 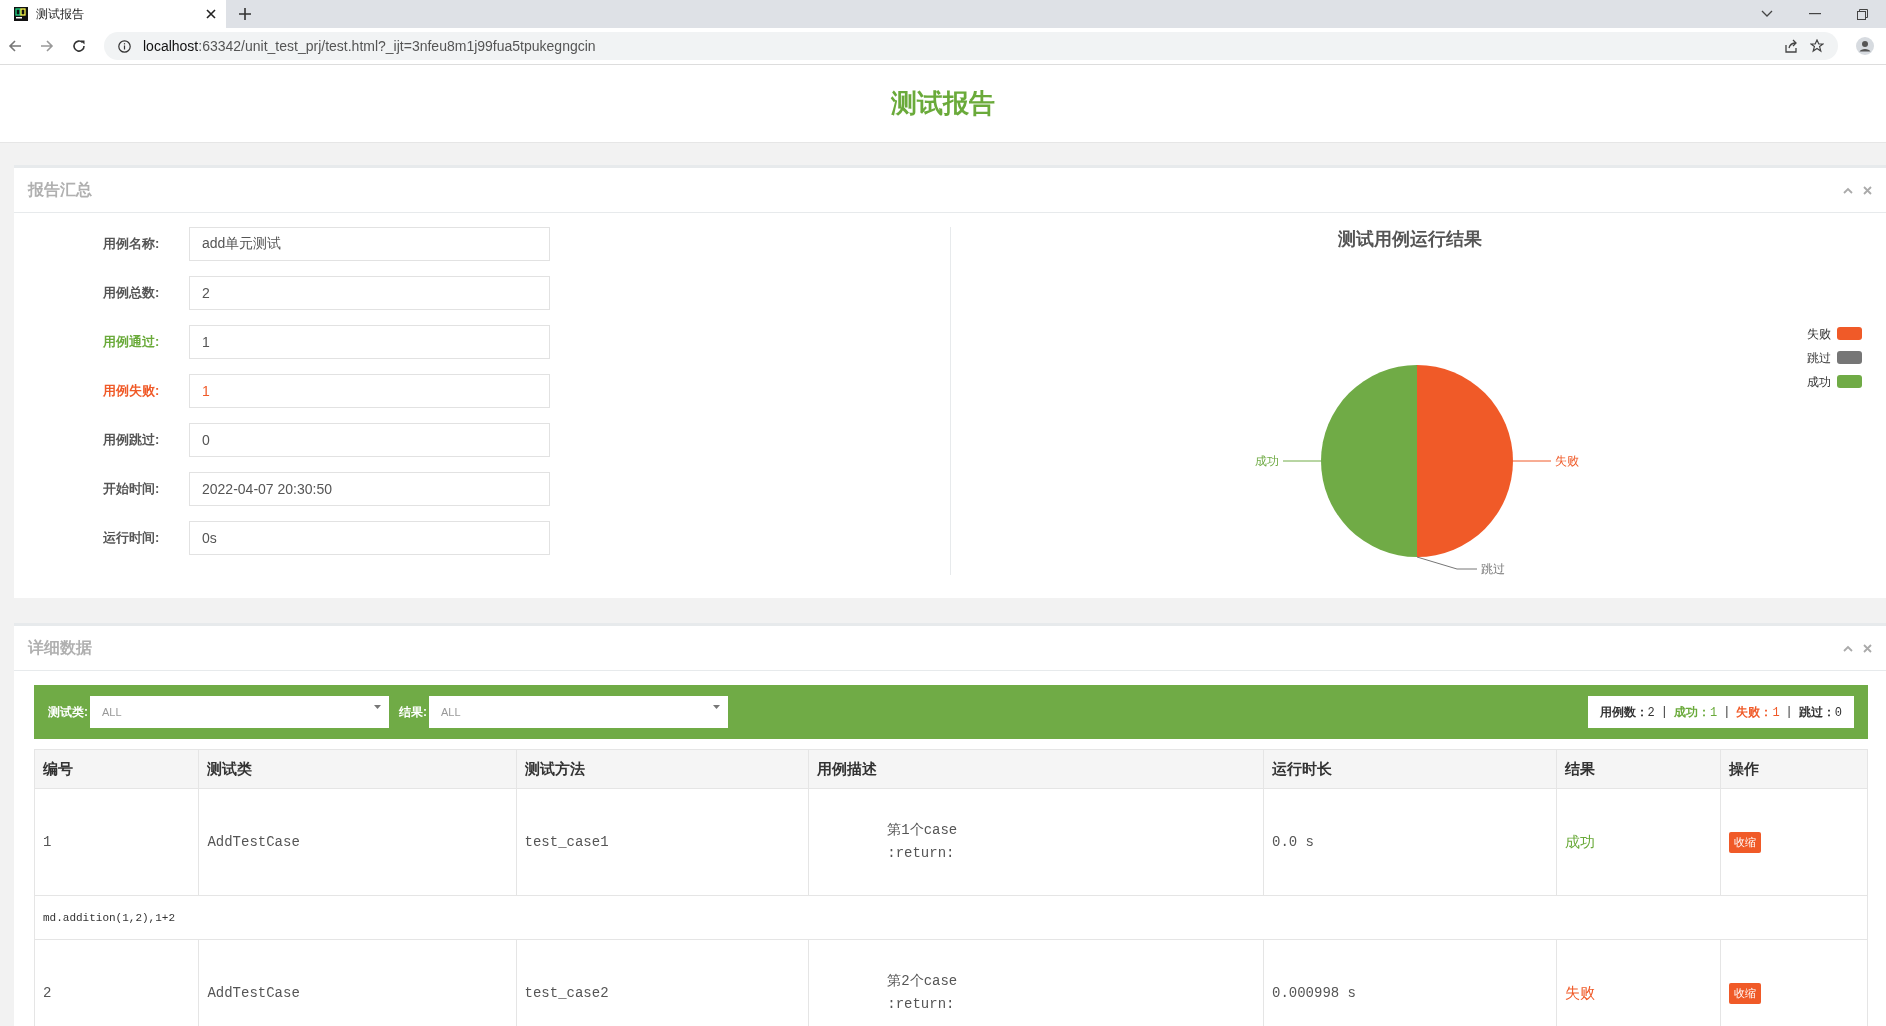 I want to click on restore-icon, so click(x=1862, y=14).